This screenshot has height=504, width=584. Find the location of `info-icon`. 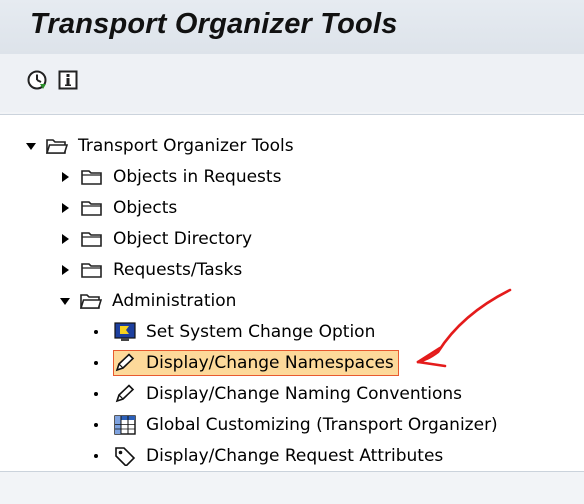

info-icon is located at coordinates (68, 80).